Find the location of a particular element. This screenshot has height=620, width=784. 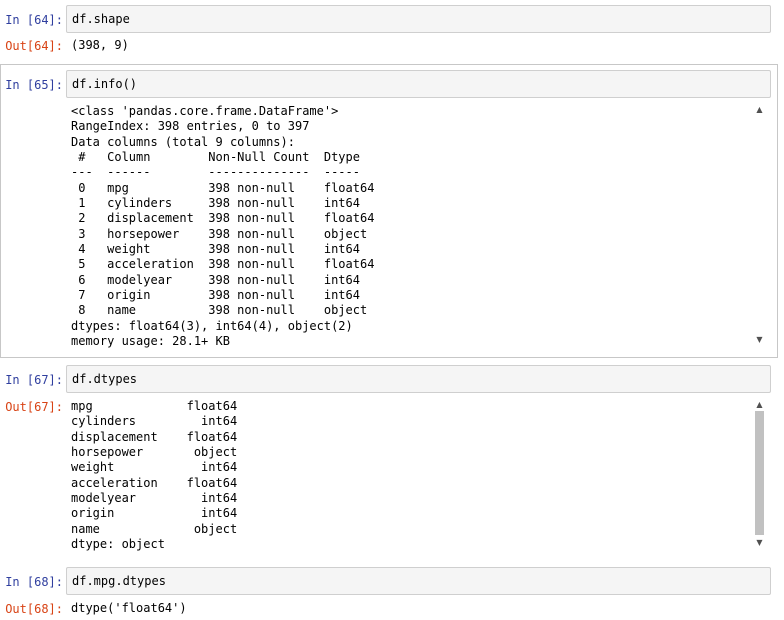

in-prompt: In [67]: is located at coordinates (34, 380).